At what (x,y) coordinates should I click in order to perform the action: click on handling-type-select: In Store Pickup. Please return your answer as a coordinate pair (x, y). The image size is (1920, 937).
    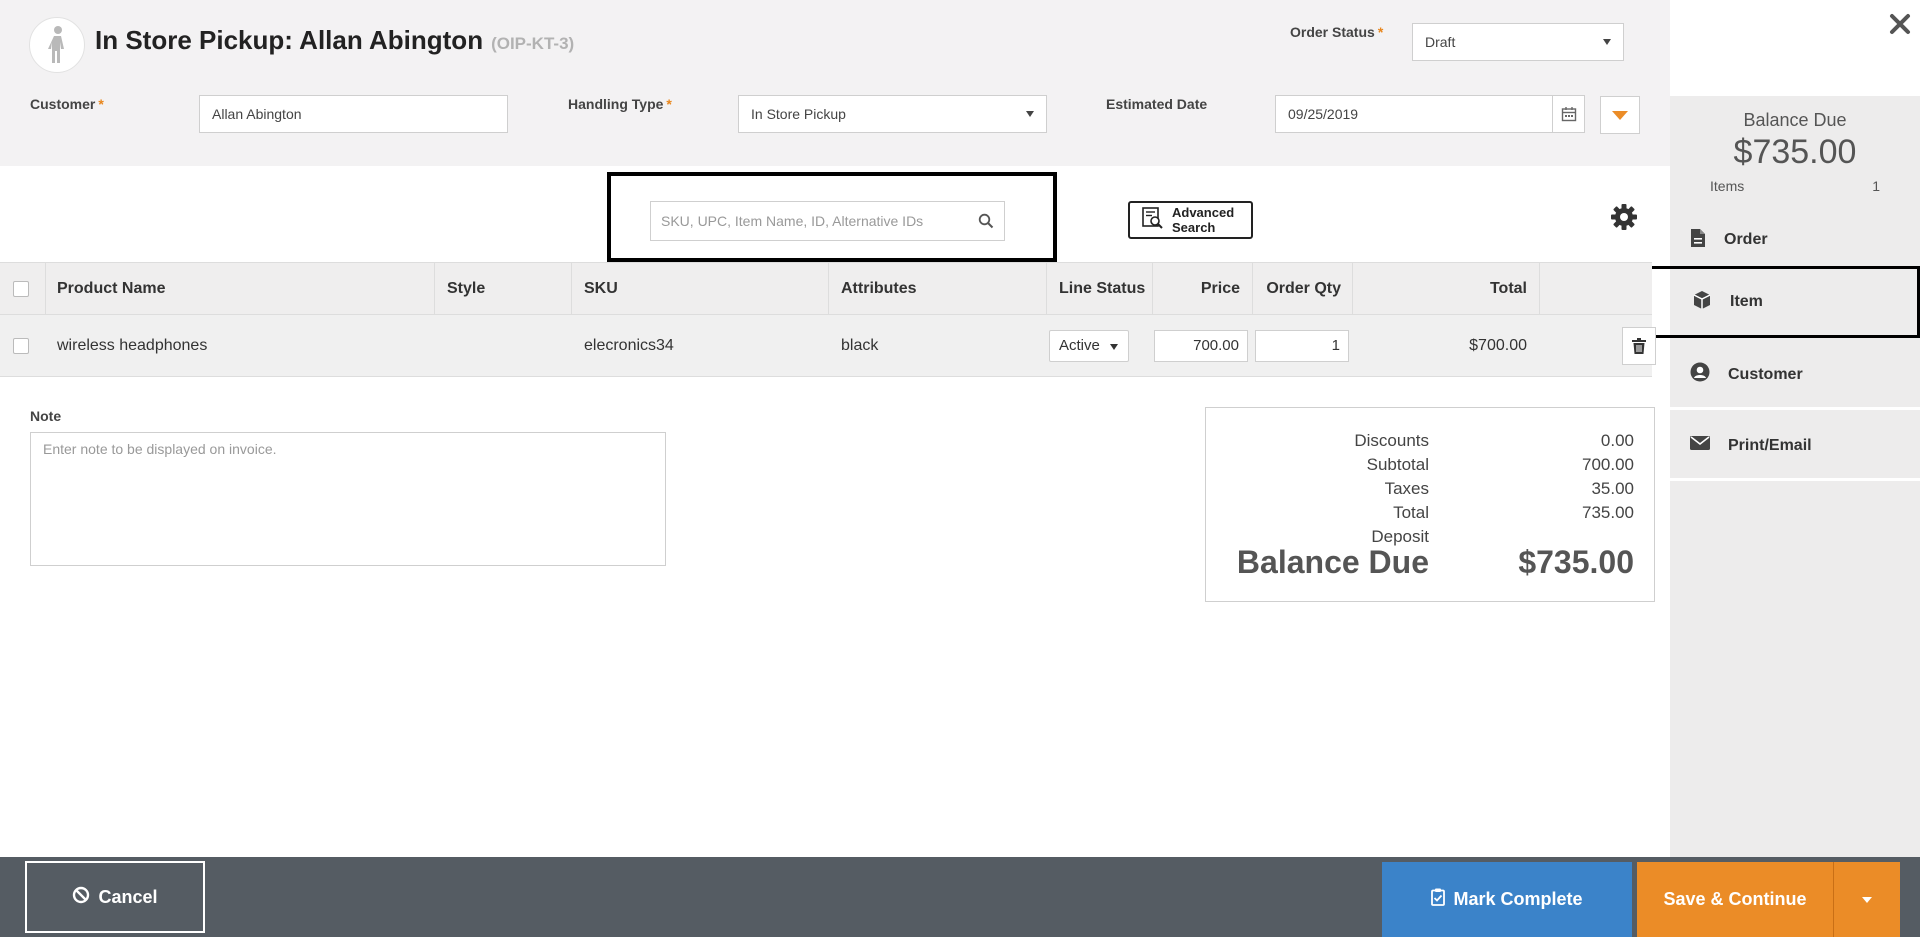
    Looking at the image, I should click on (892, 114).